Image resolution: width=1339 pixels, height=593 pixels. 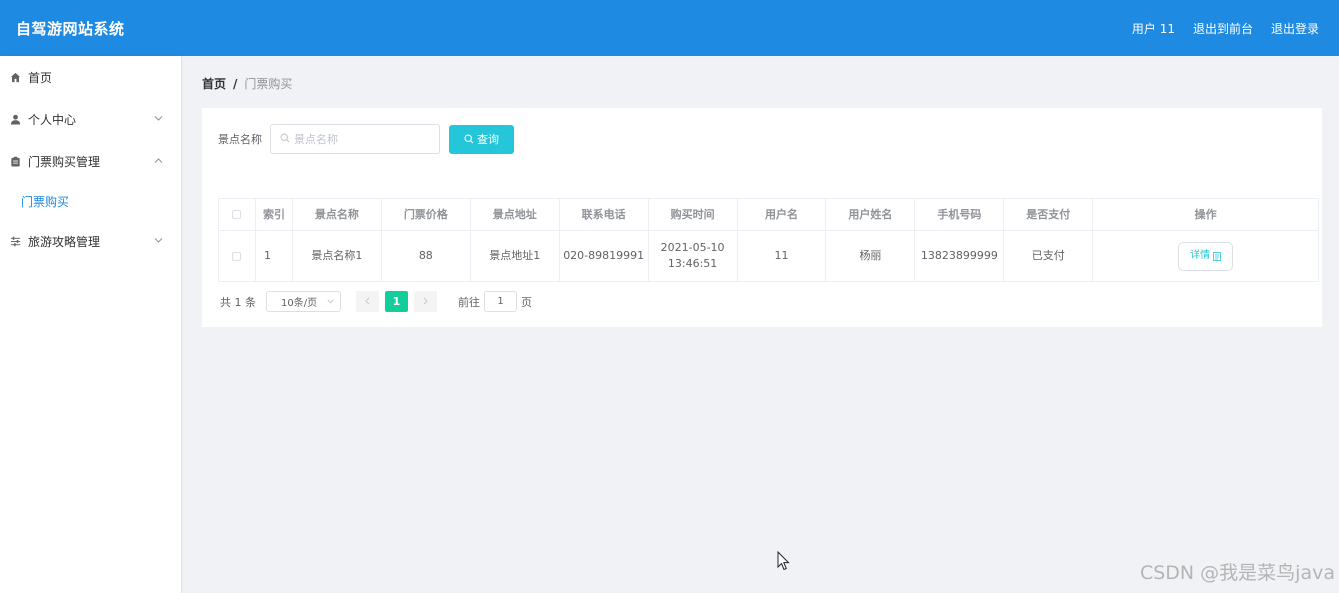 What do you see at coordinates (15, 77) in the screenshot?
I see `home-icon` at bounding box center [15, 77].